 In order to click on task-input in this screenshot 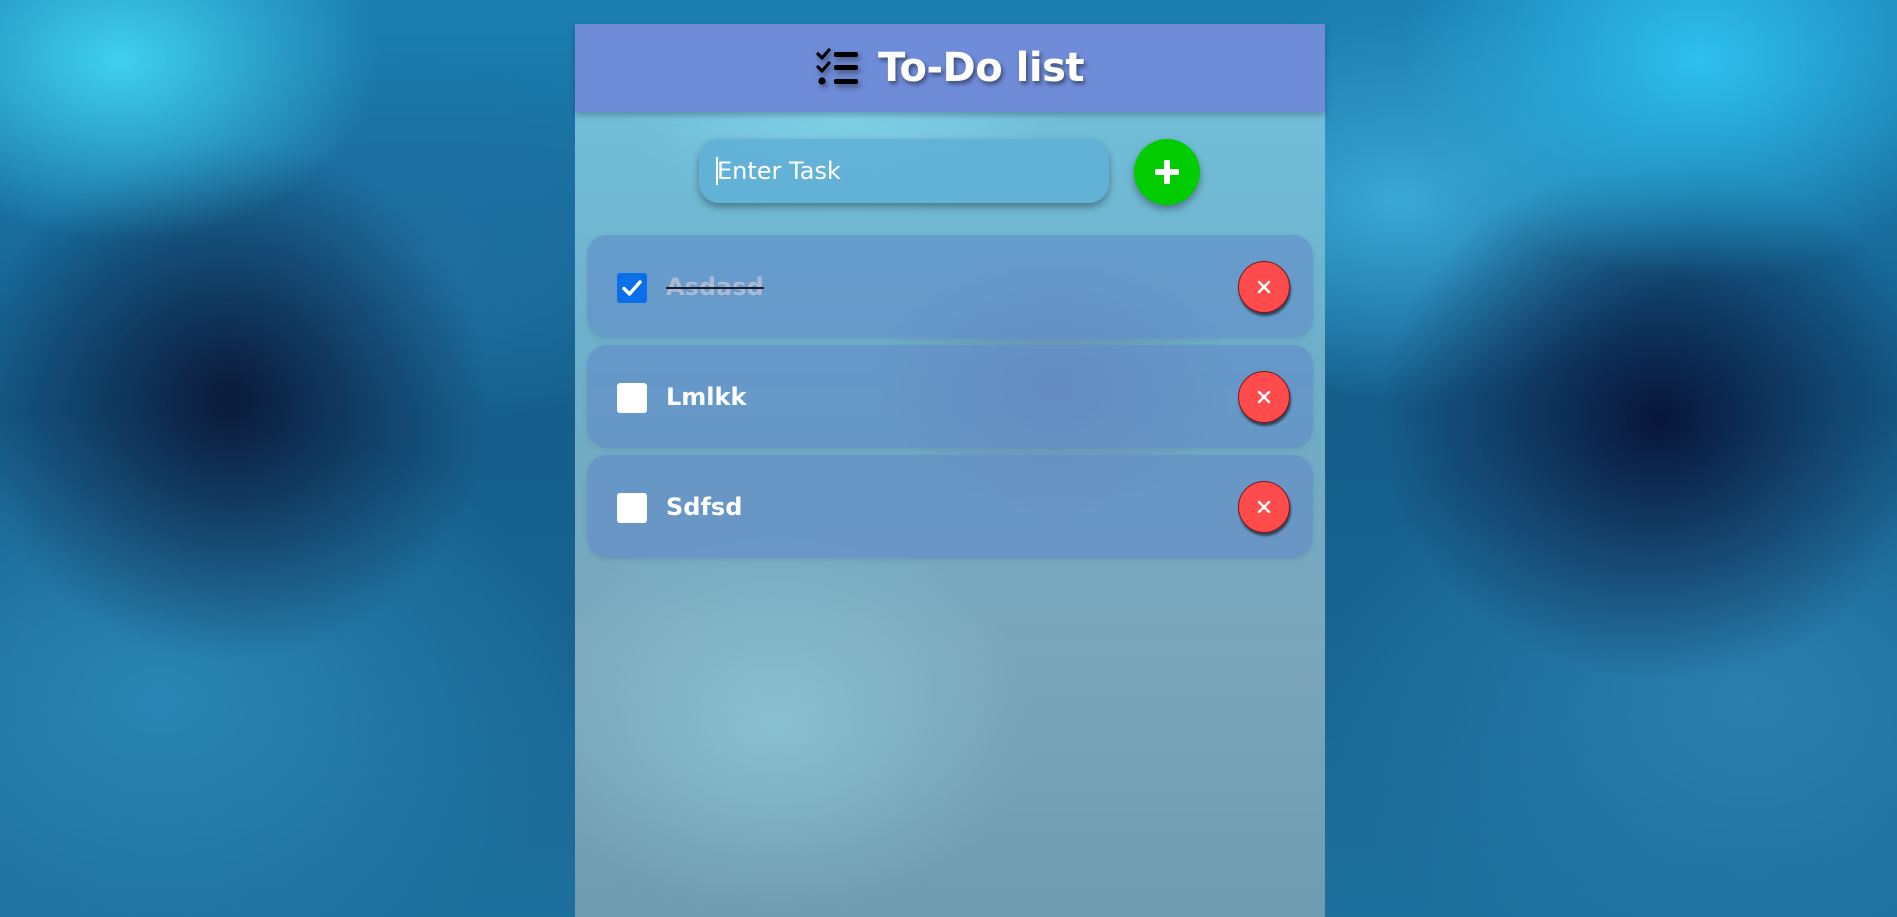, I will do `click(904, 171)`.